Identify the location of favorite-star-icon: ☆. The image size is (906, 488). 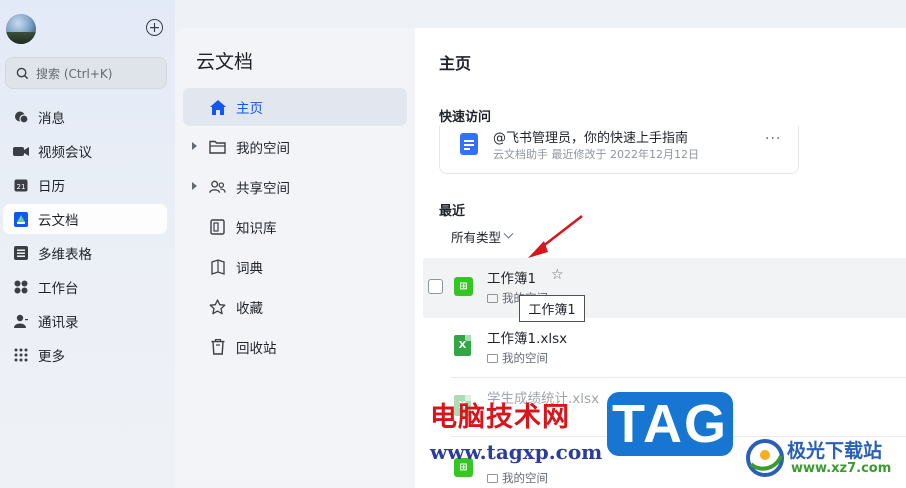
(557, 275).